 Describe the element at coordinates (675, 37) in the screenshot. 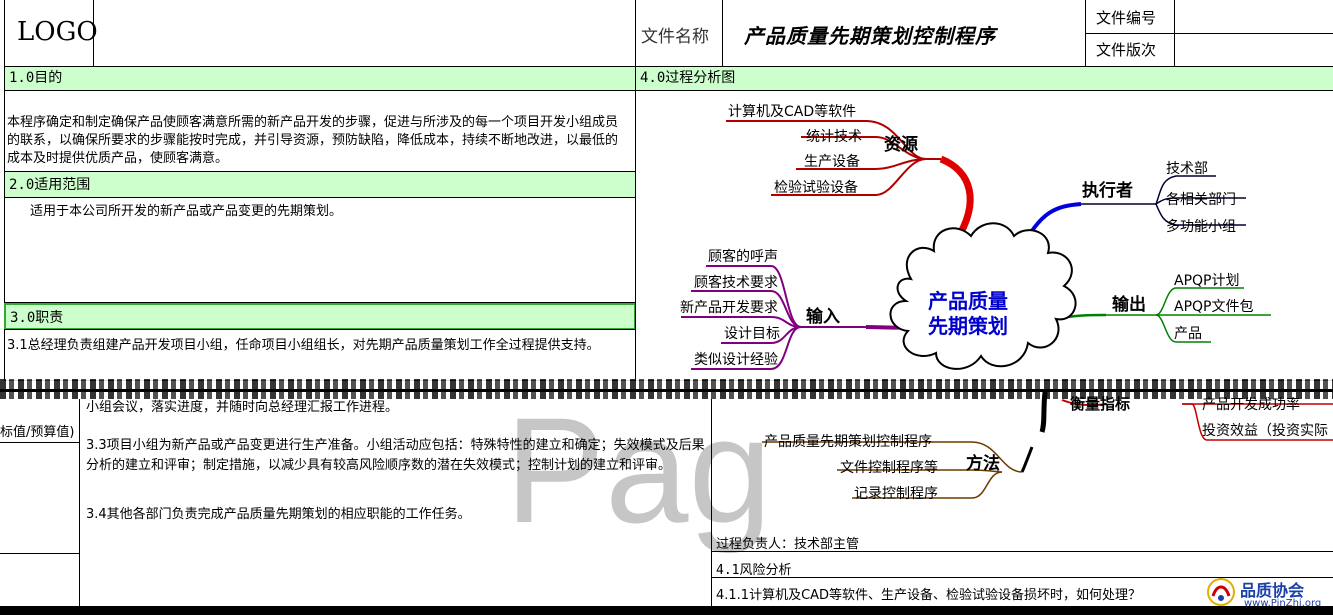

I see `doc-name-label: 文件名称` at that location.